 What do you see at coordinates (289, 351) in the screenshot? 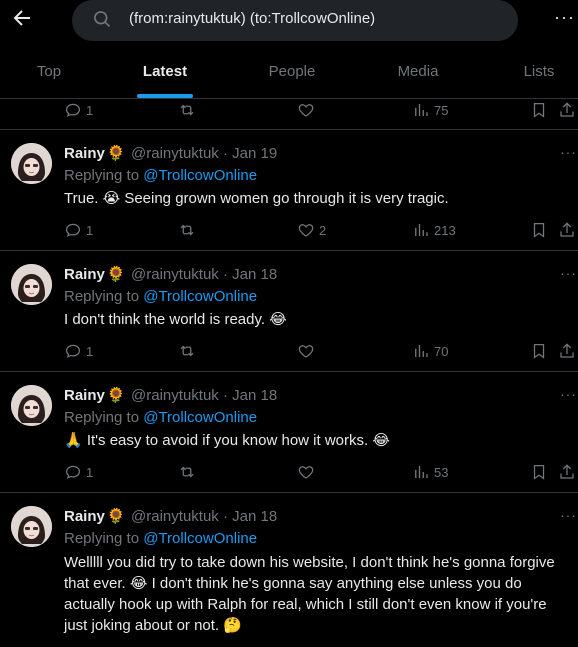
I see `tweet-actions: 1 70` at bounding box center [289, 351].